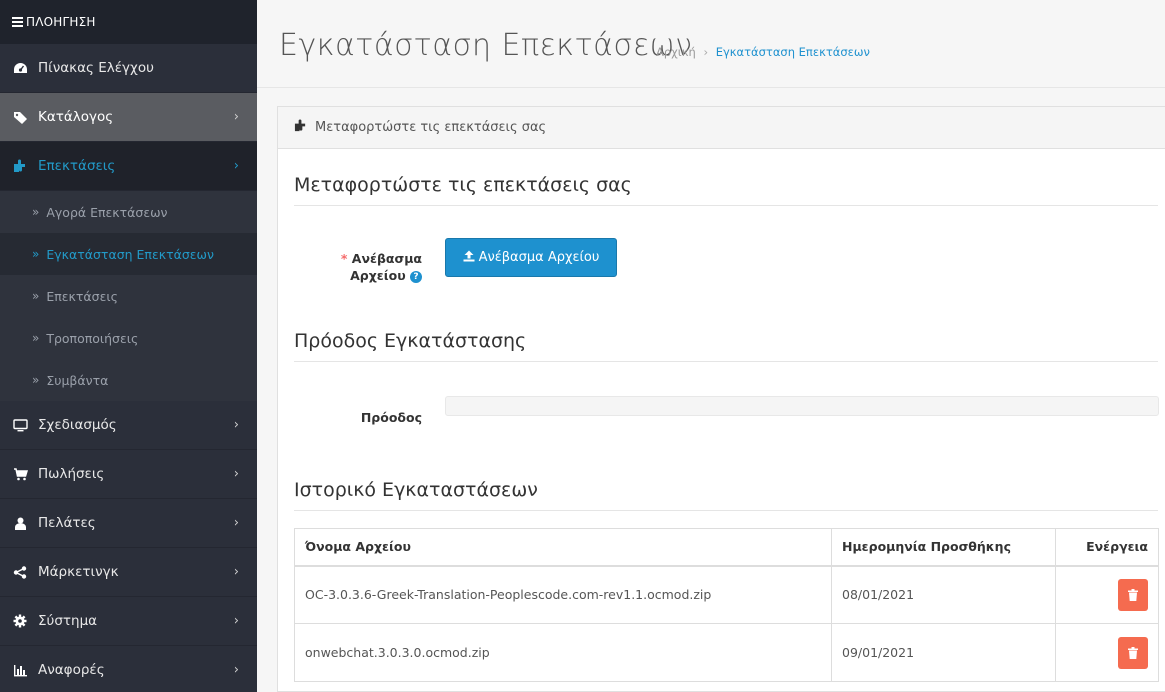 Image resolution: width=1165 pixels, height=692 pixels. I want to click on breadcrumb: Αρχική › Εγκατάσταση Επεκτάσεων, so click(763, 52).